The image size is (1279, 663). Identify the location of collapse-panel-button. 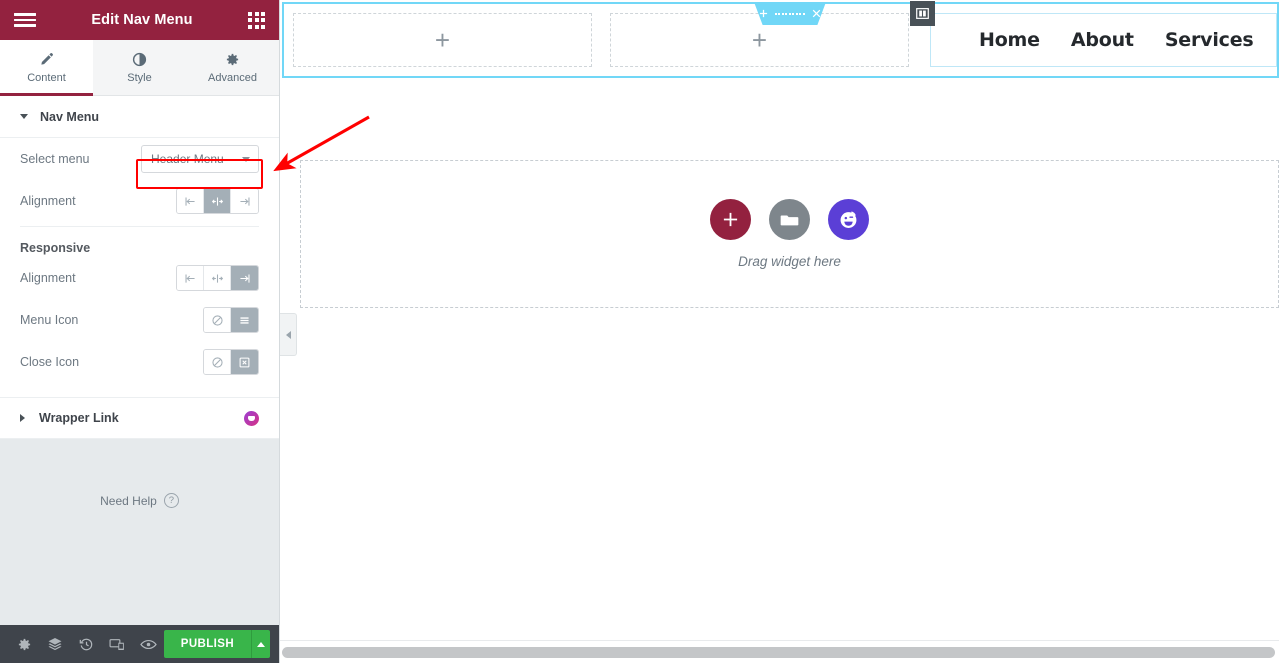
(288, 334).